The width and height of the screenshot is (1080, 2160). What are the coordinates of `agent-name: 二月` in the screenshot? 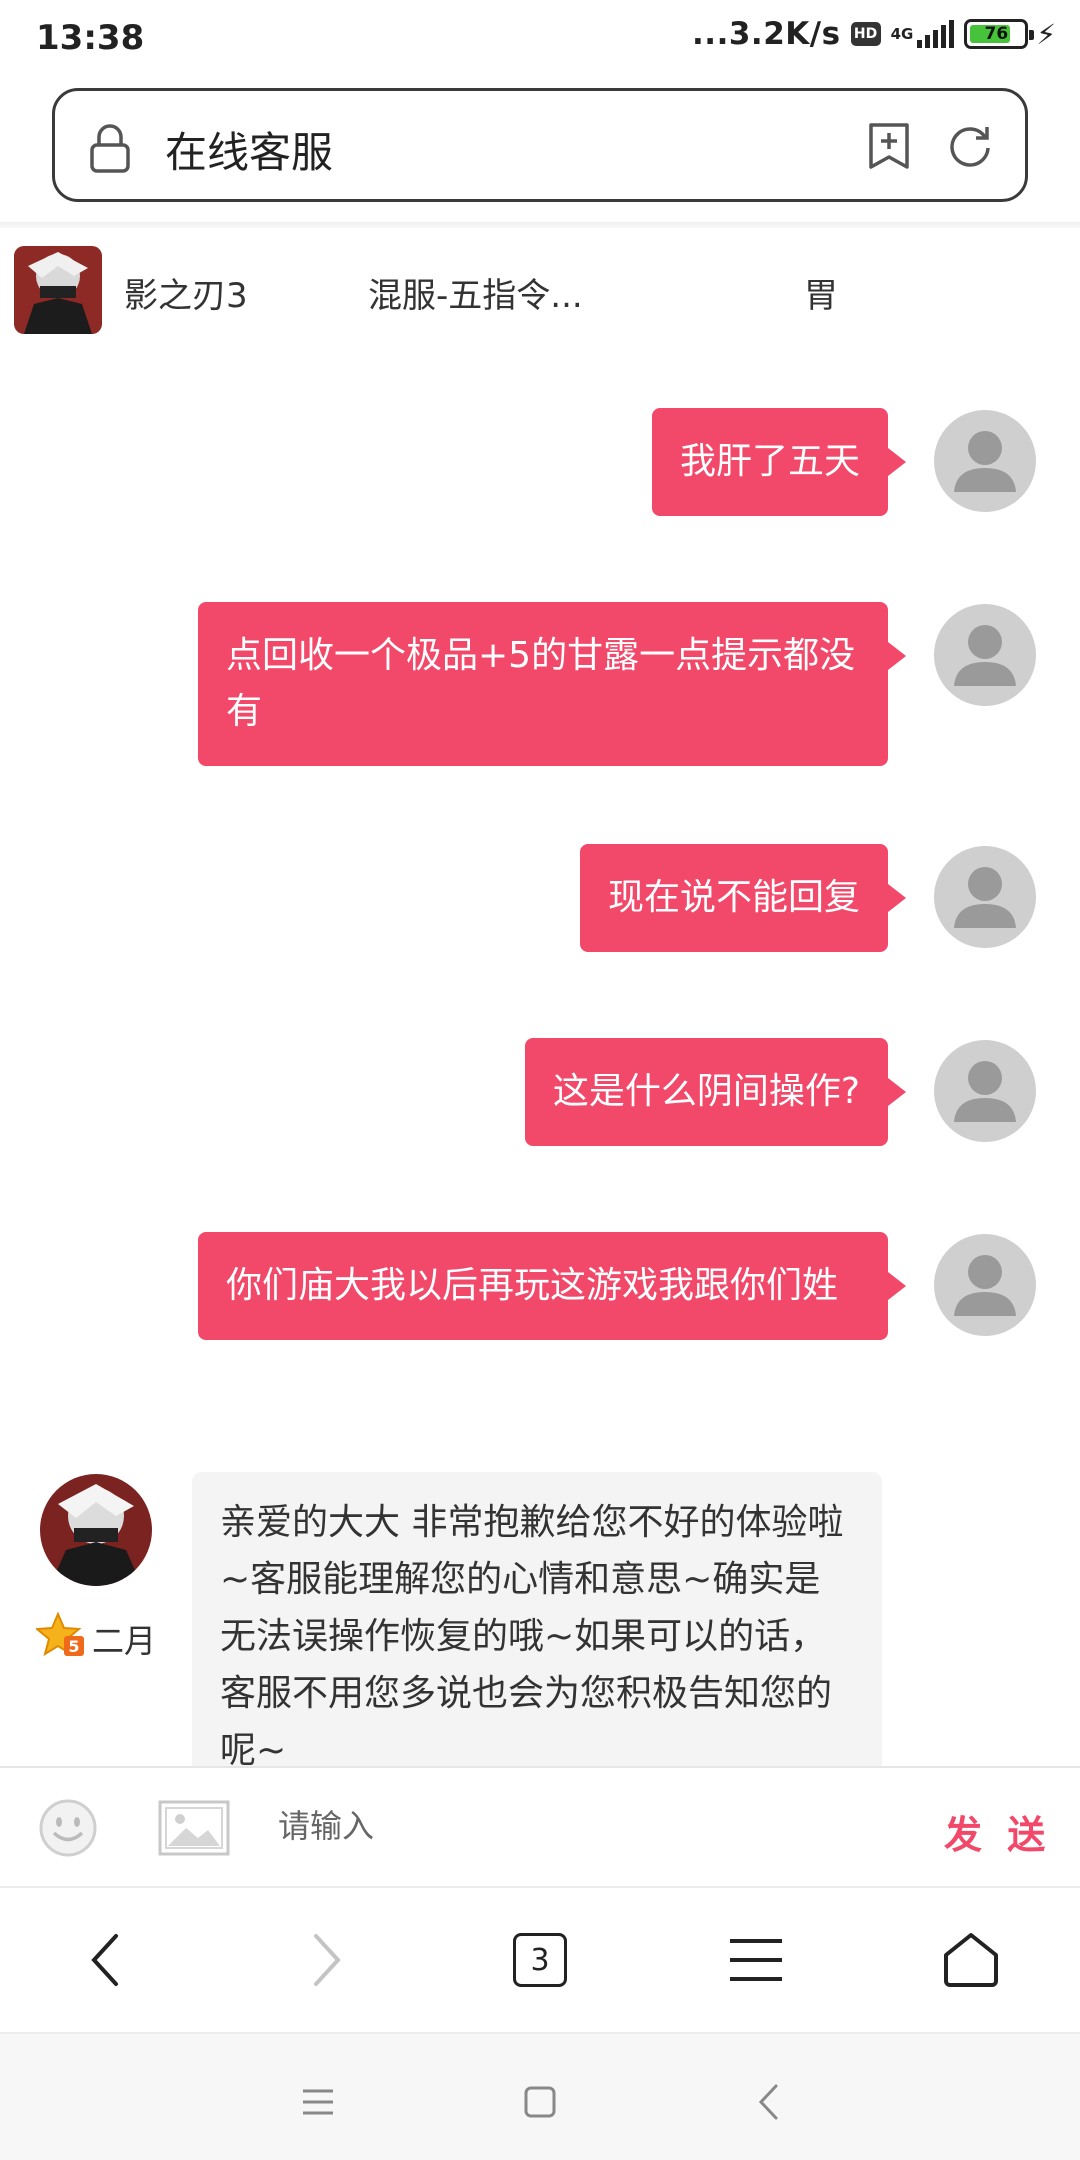 It's located at (124, 1641).